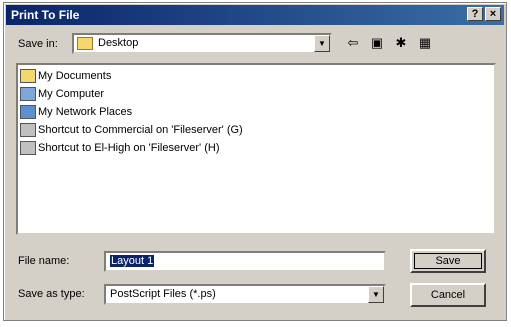 The image size is (511, 327). What do you see at coordinates (255, 15) in the screenshot?
I see `title-bar: Print To File ? ×` at bounding box center [255, 15].